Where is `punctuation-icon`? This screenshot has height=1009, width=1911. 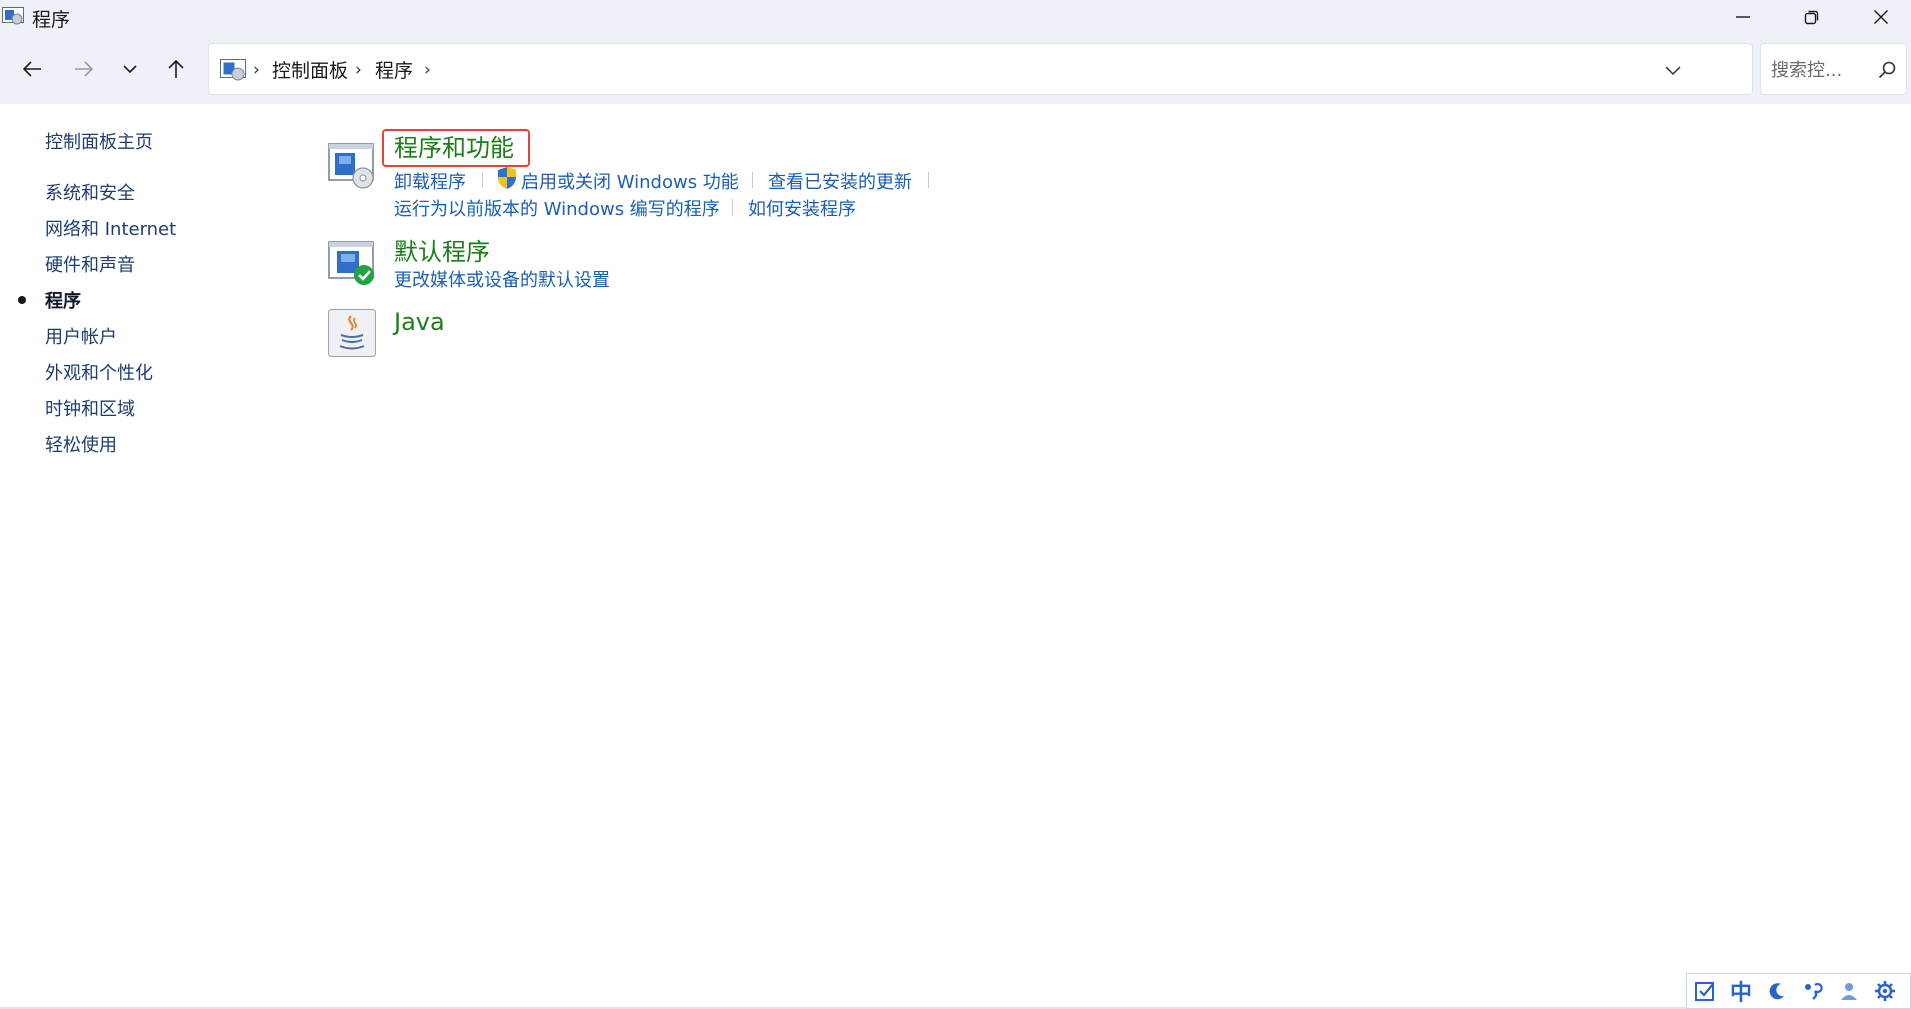
punctuation-icon is located at coordinates (1814, 991).